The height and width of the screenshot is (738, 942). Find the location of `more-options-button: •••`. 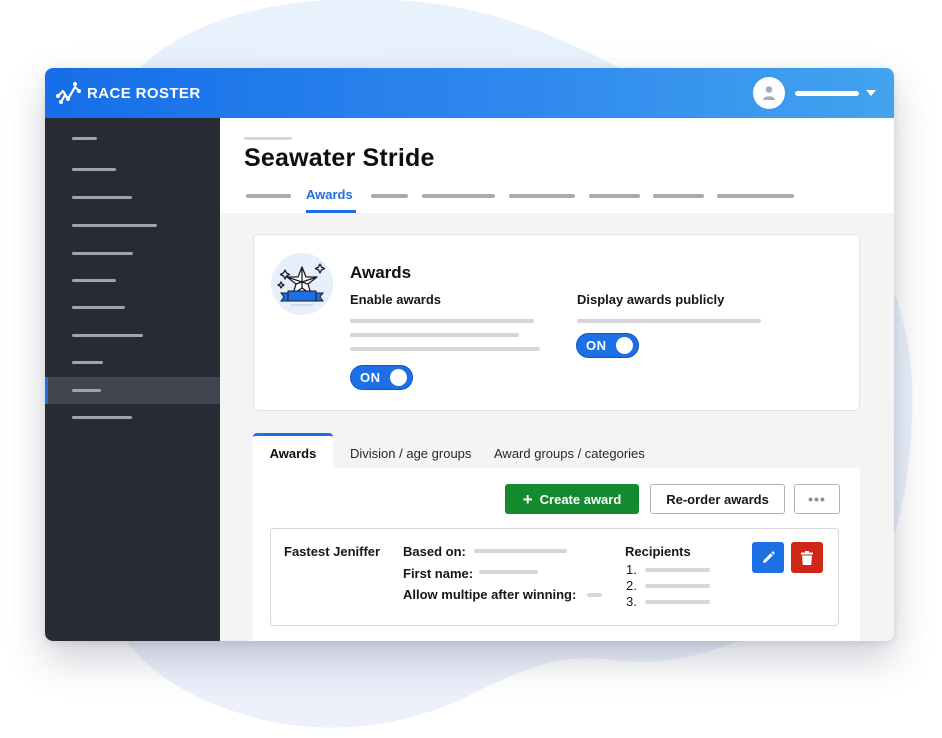

more-options-button: ••• is located at coordinates (817, 499).